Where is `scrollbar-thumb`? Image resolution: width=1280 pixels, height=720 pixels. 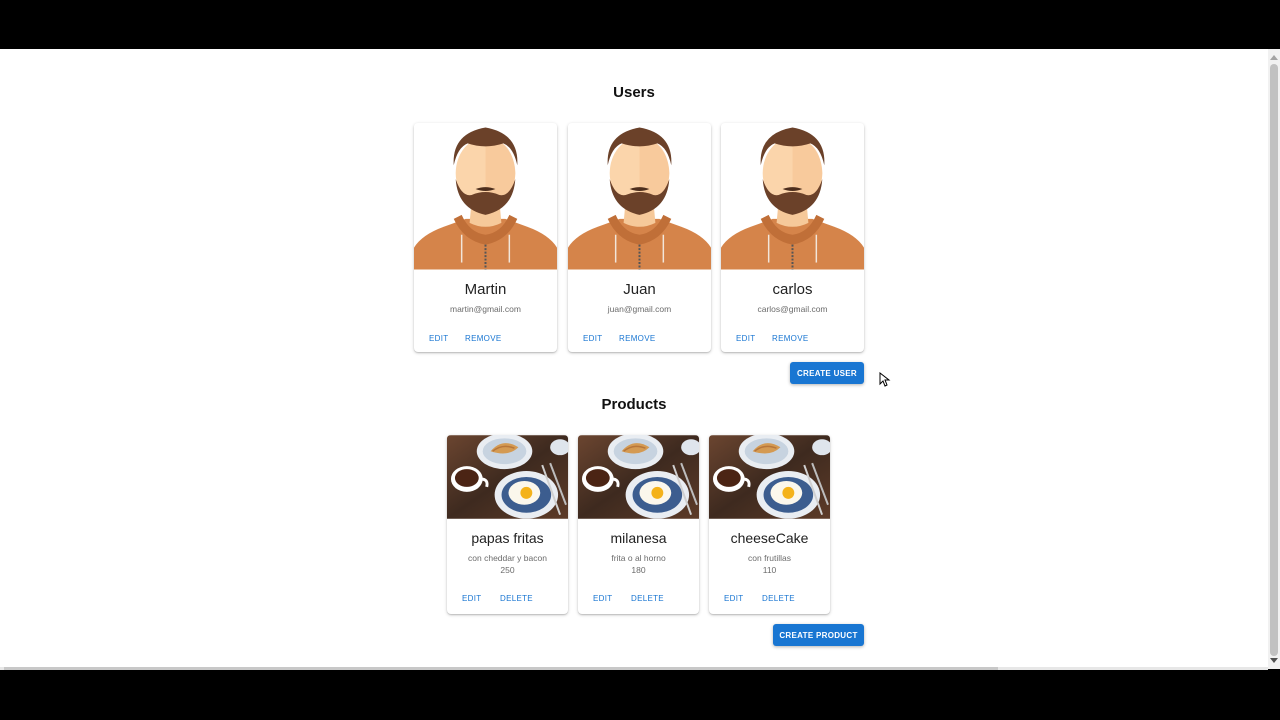 scrollbar-thumb is located at coordinates (1274, 360).